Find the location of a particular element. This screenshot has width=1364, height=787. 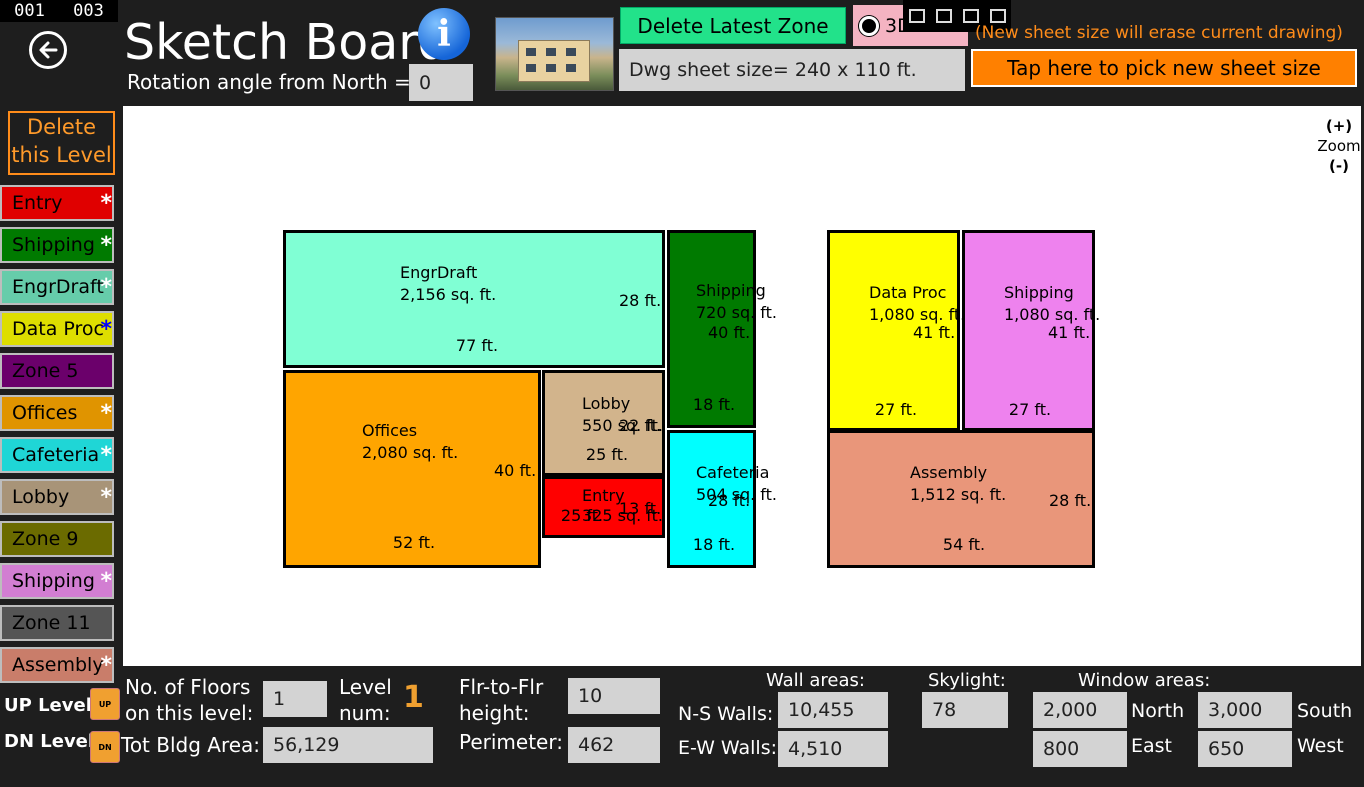

room-dataproc: Data Proc 1,080 sq. ft. 41 ft. 27 ft. is located at coordinates (896, 330).